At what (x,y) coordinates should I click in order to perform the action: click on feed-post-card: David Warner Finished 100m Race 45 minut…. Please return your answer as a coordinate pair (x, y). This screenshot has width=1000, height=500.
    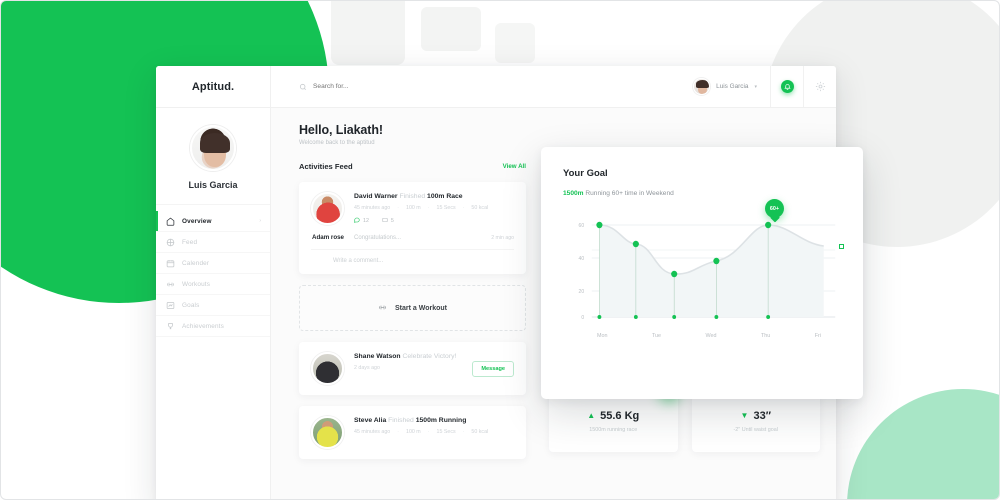
    Looking at the image, I should click on (412, 228).